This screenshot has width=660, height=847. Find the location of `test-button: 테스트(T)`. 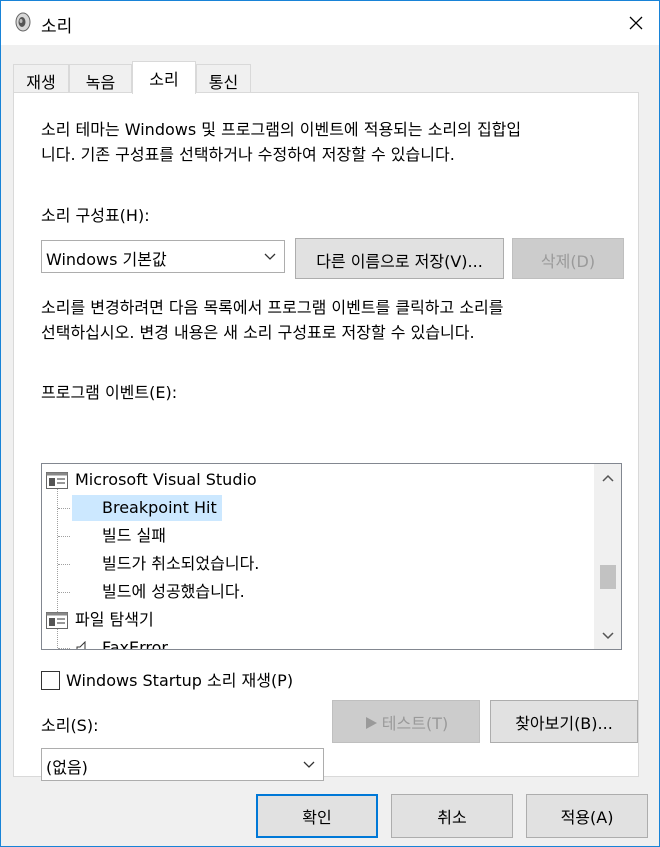

test-button: 테스트(T) is located at coordinates (406, 721).